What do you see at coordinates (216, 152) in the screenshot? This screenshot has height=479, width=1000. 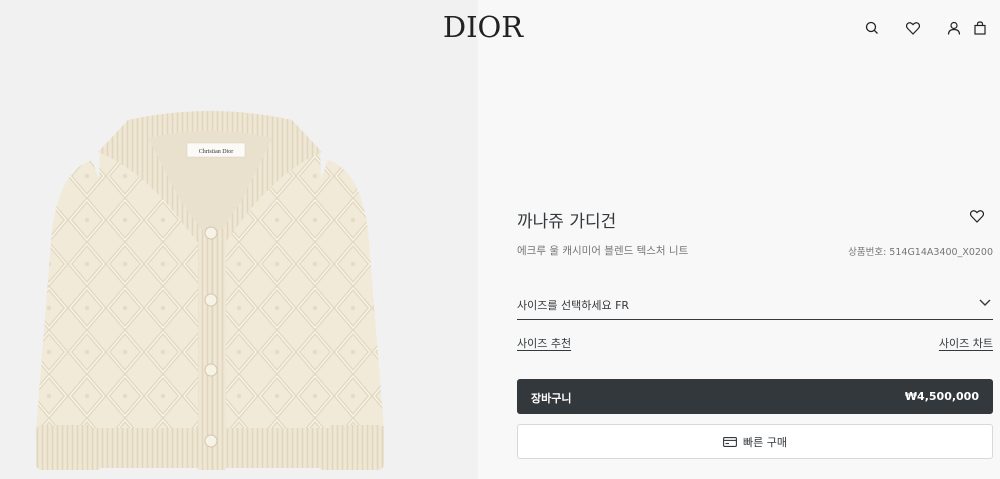 I see `svg-text: Christian Dior` at bounding box center [216, 152].